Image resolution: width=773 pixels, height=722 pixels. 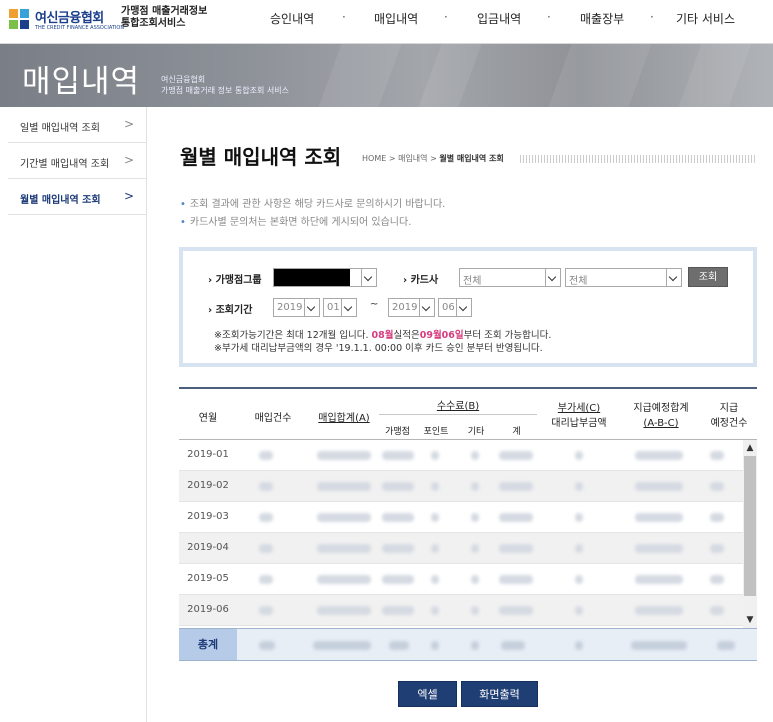 I want to click on table-row: 2019-02, so click(x=461, y=486).